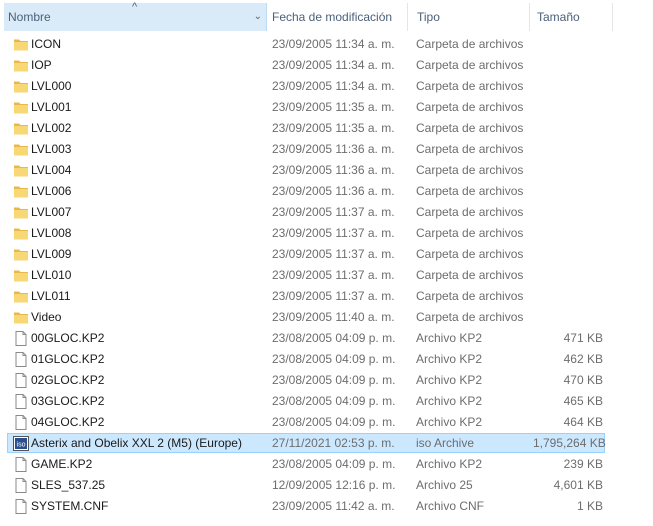 The image size is (653, 526). Describe the element at coordinates (68, 380) in the screenshot. I see `item-name: 02GLOC.KP2` at that location.